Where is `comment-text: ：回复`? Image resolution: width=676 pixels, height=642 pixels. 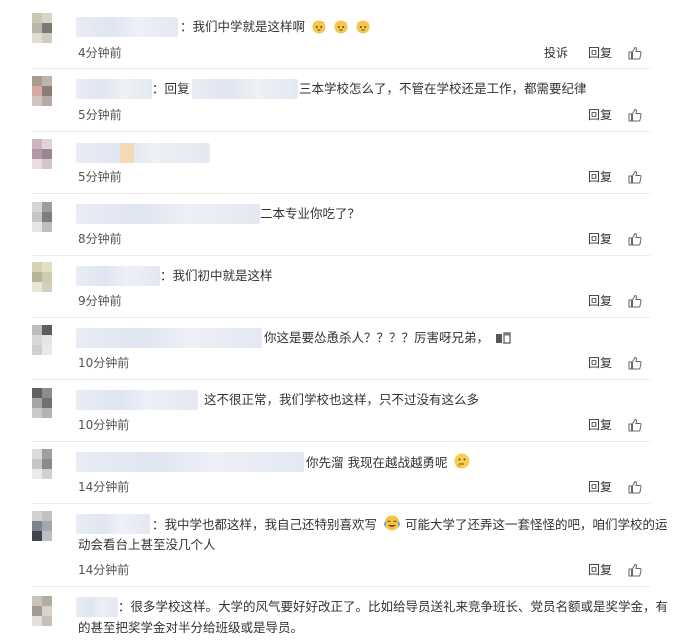 comment-text: ：回复 is located at coordinates (171, 88).